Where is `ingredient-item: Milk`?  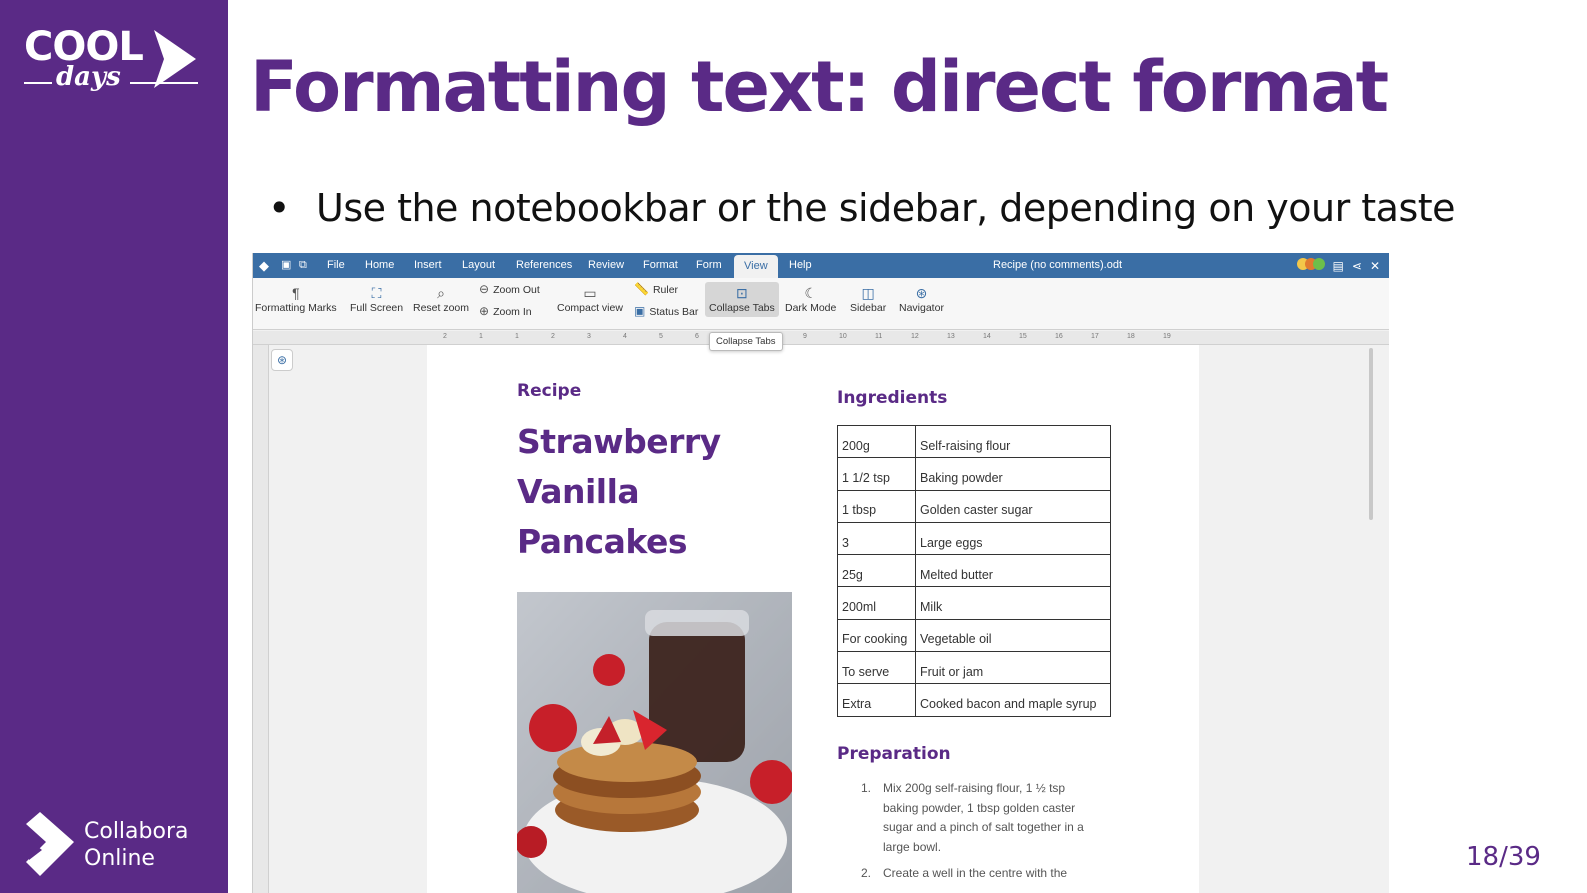 ingredient-item: Milk is located at coordinates (1013, 603).